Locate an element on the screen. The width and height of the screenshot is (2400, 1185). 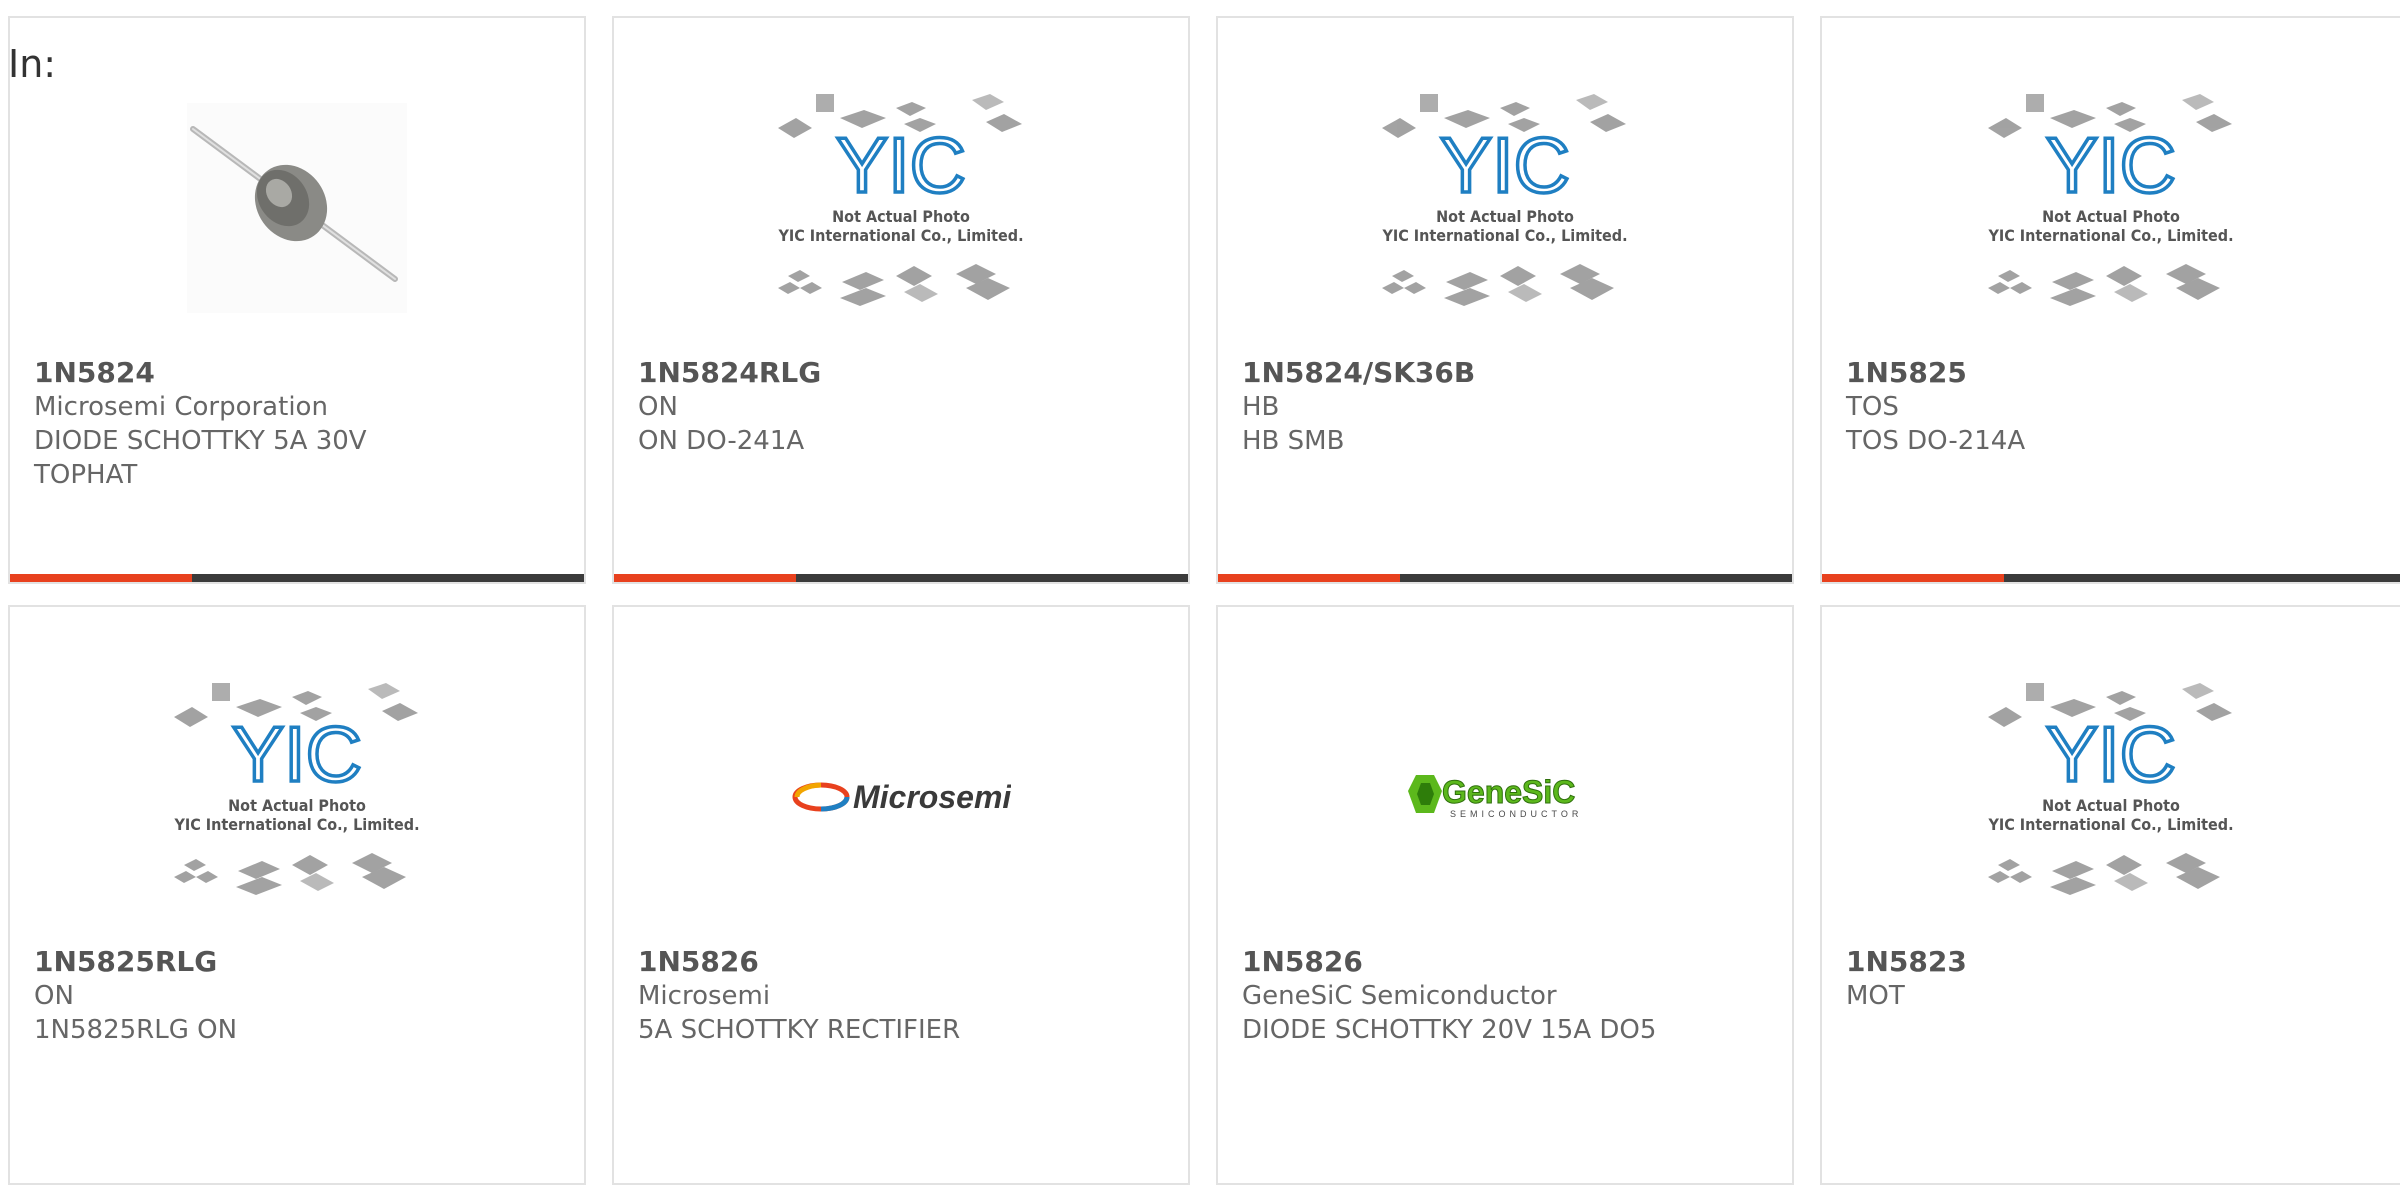
microsemi-logo-text: Microsemi is located at coordinates (932, 797).